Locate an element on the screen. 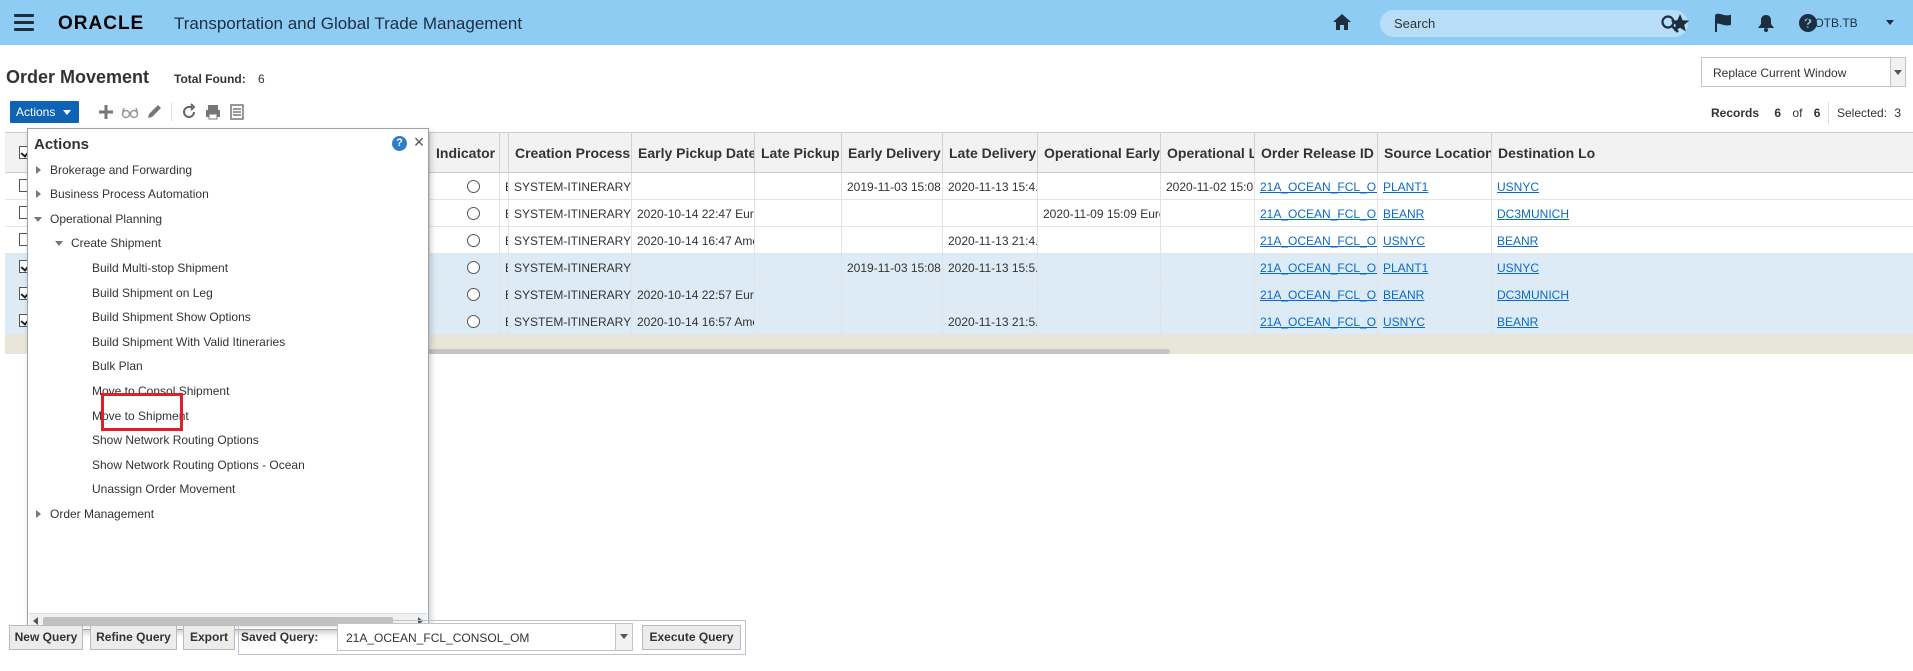  action-group: Order Management is located at coordinates (102, 514).